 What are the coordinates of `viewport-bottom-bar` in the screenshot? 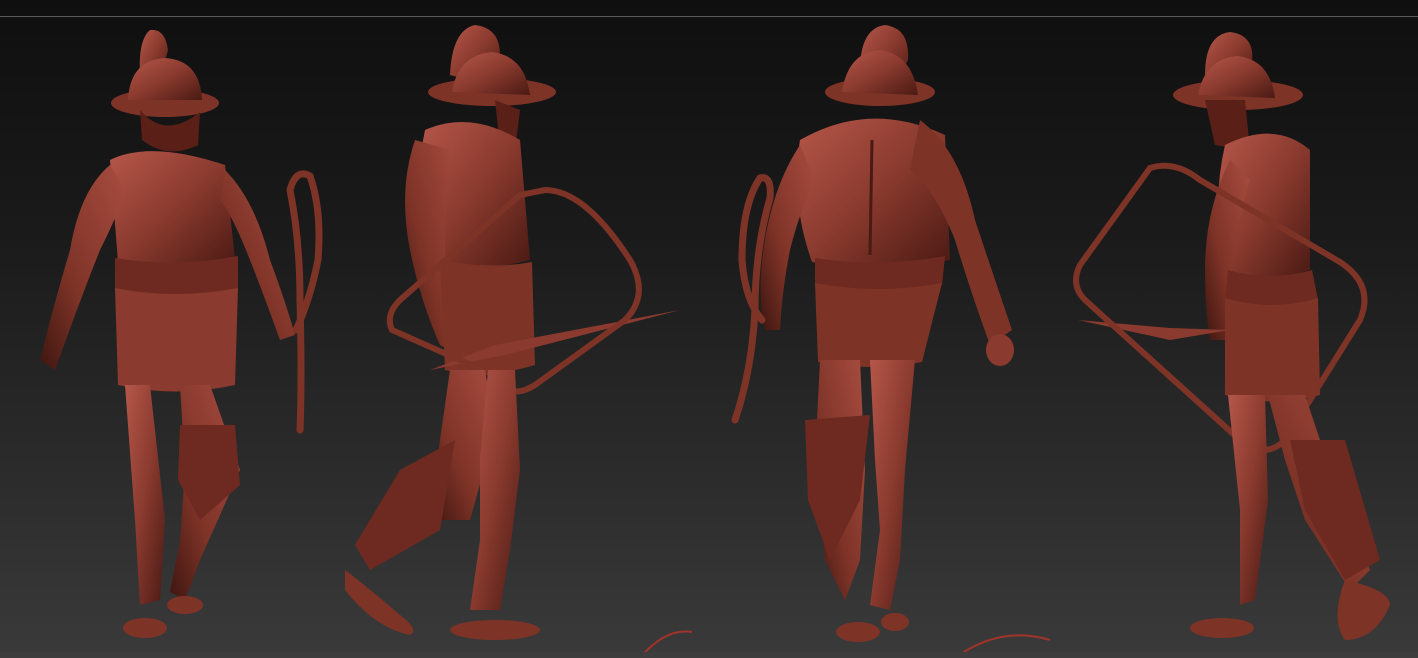 It's located at (709, 655).